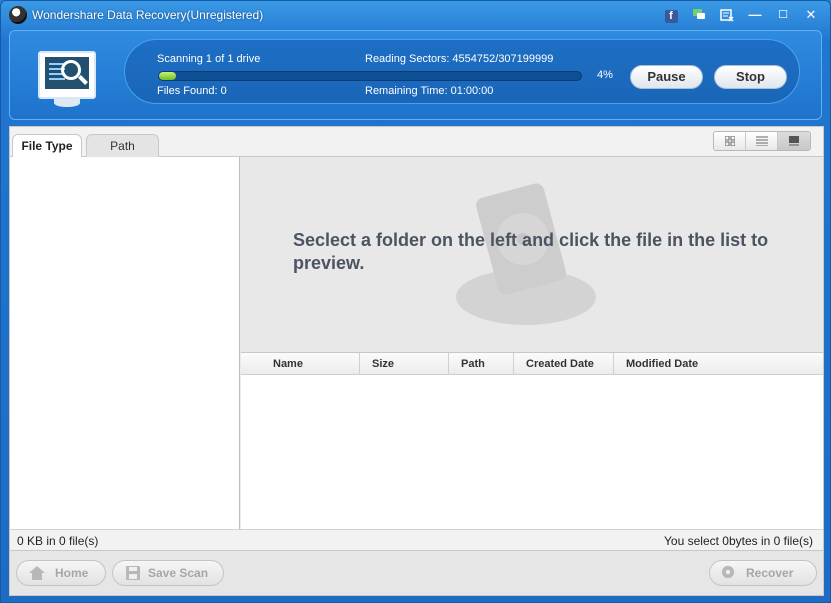 This screenshot has width=831, height=603. I want to click on status-left: 0 KB in 0 file(s), so click(58, 541).